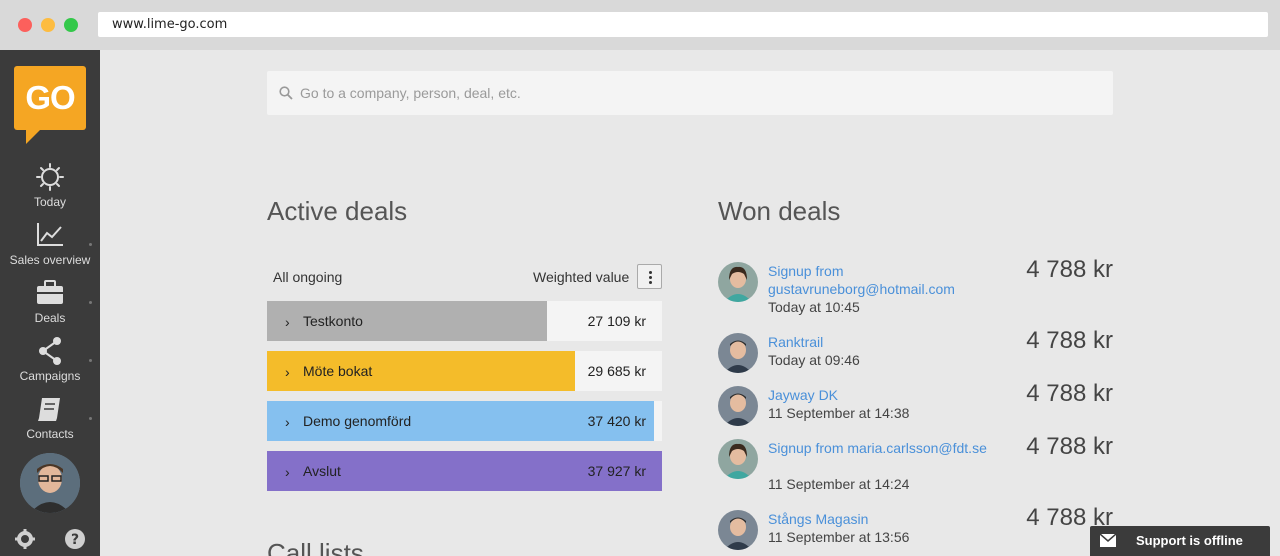 The height and width of the screenshot is (556, 1280). Describe the element at coordinates (779, 211) in the screenshot. I see `won-deals-heading: Won deals` at that location.